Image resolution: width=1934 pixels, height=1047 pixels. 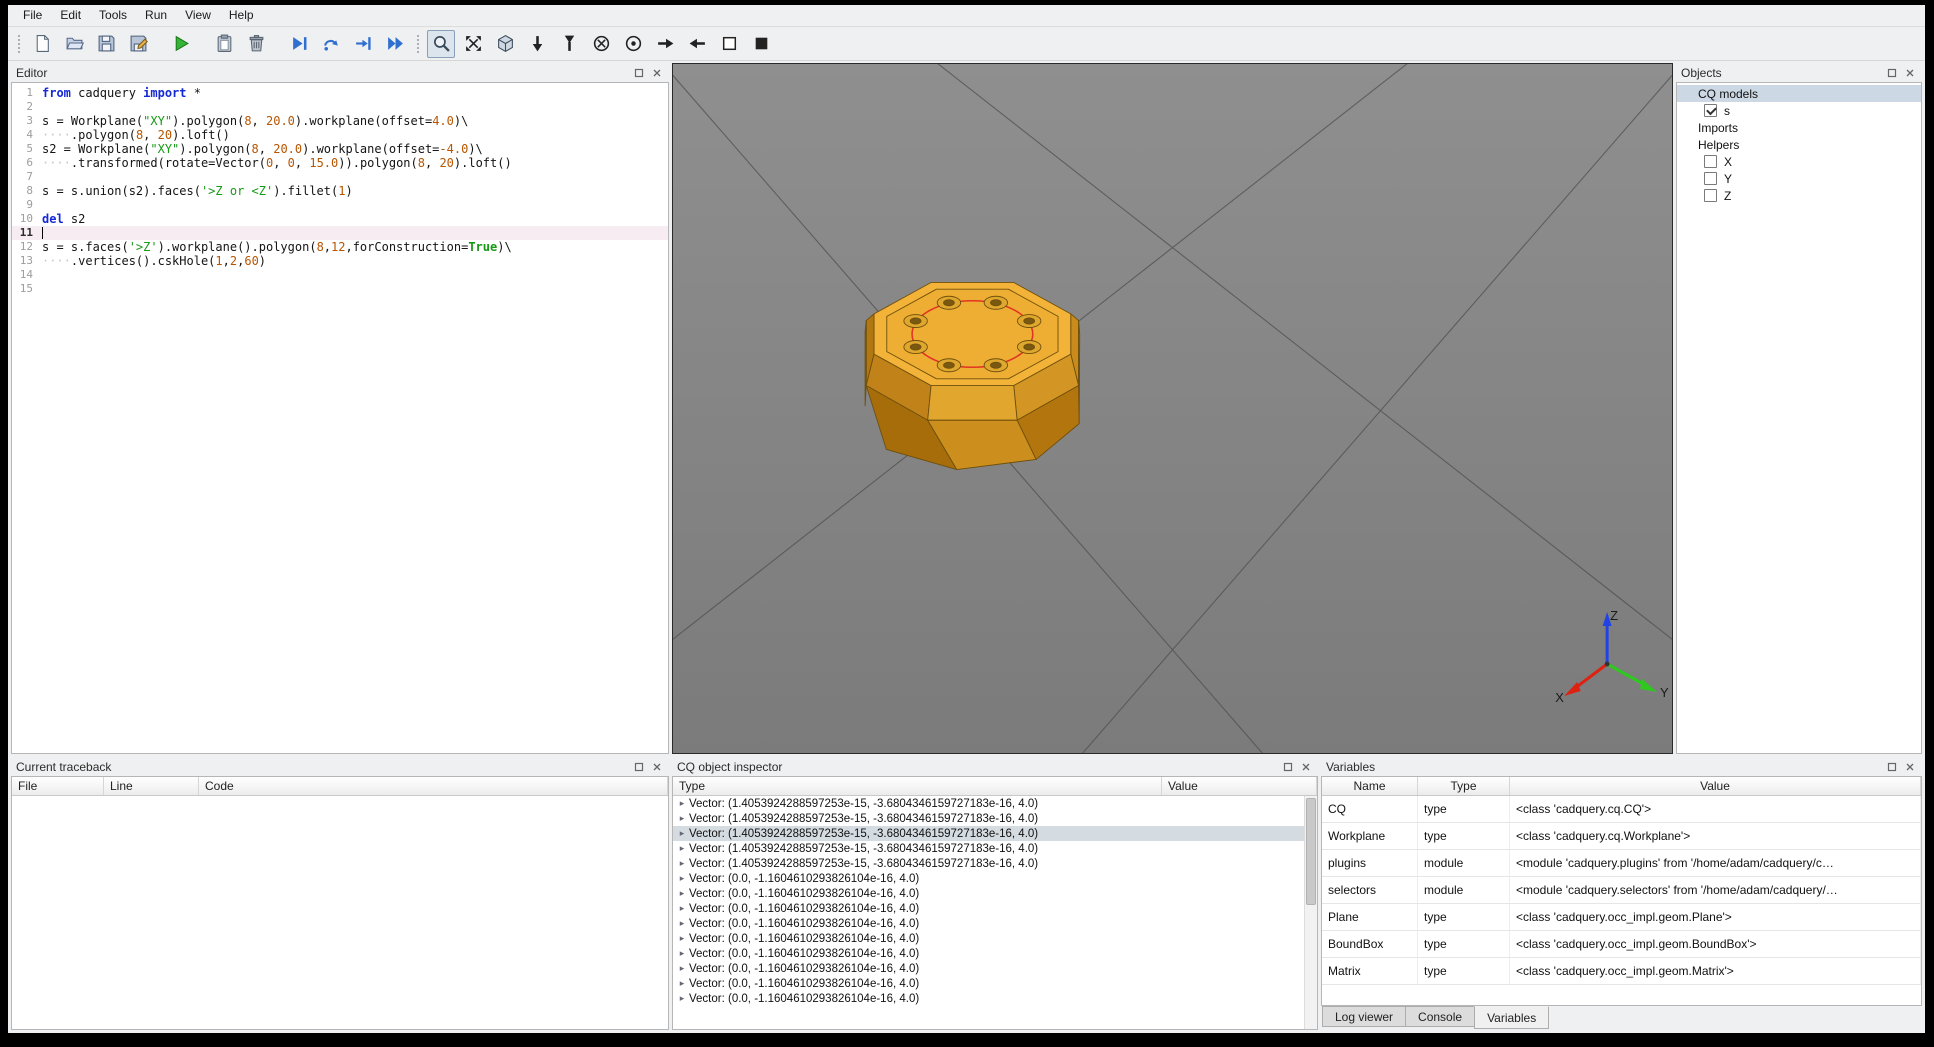 I want to click on menu-item-file: File, so click(x=32, y=15).